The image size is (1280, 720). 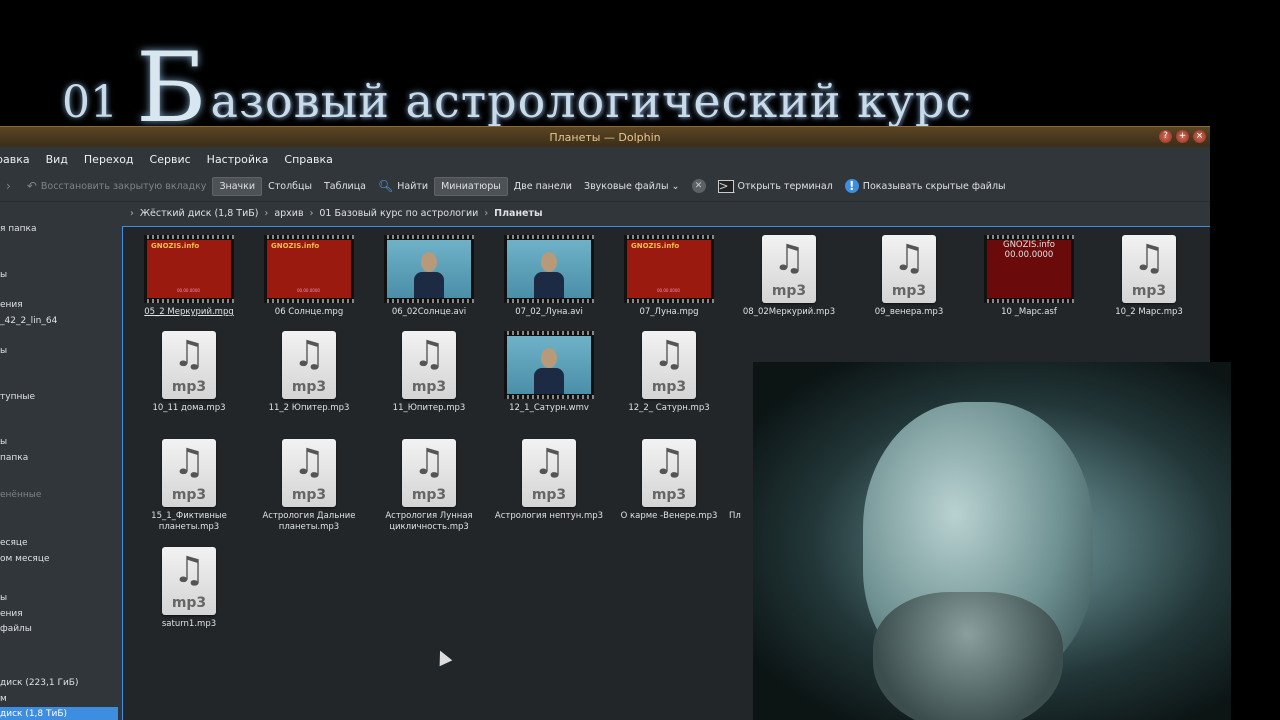 I want to click on view-table-button: Таблица, so click(x=345, y=186).